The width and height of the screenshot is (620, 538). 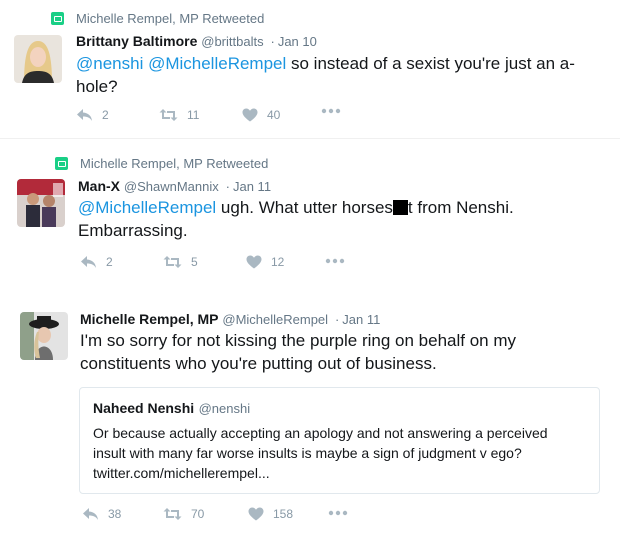 What do you see at coordinates (400, 207) in the screenshot?
I see `redaction-mark` at bounding box center [400, 207].